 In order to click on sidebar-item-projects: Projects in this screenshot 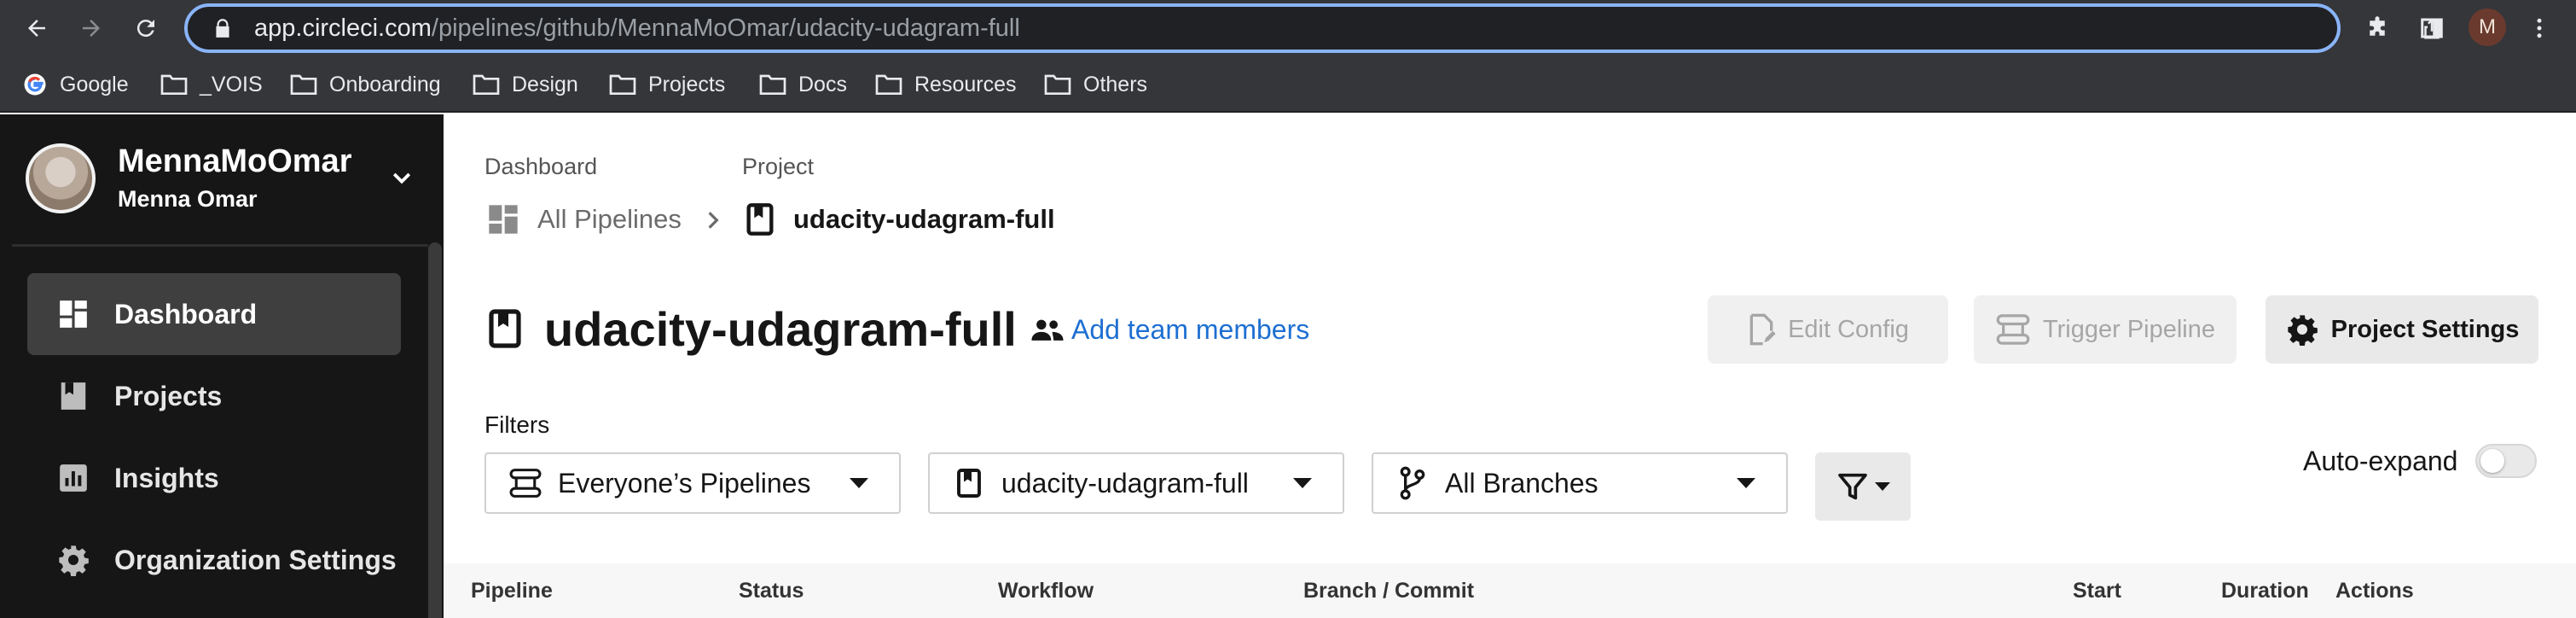, I will do `click(214, 396)`.